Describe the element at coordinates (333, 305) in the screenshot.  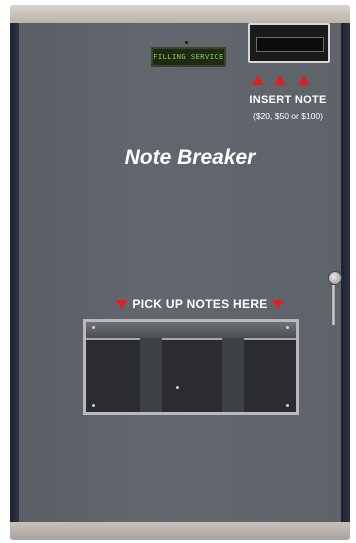
I see `key-icon` at that location.